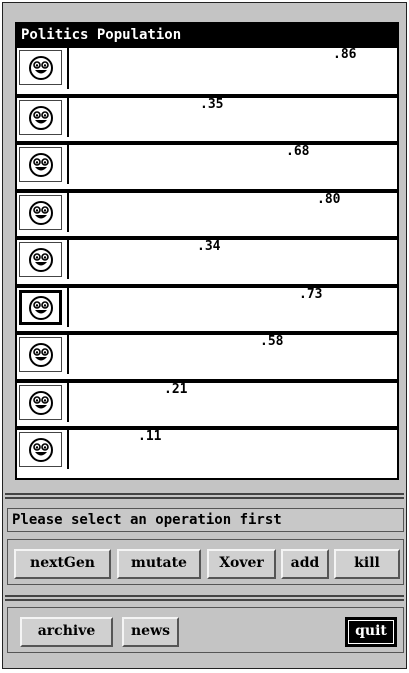 The height and width of the screenshot is (673, 409). Describe the element at coordinates (371, 632) in the screenshot. I see `quit-button: quit` at that location.